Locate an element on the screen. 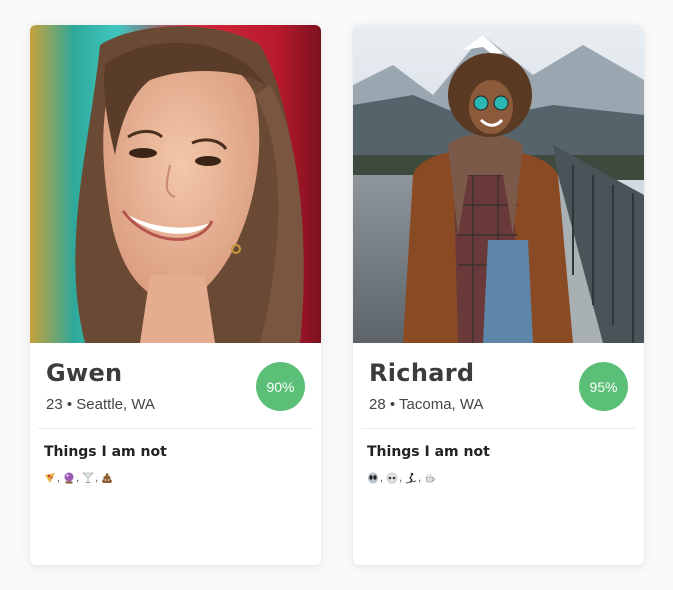  profile-age: 28 is located at coordinates (377, 404).